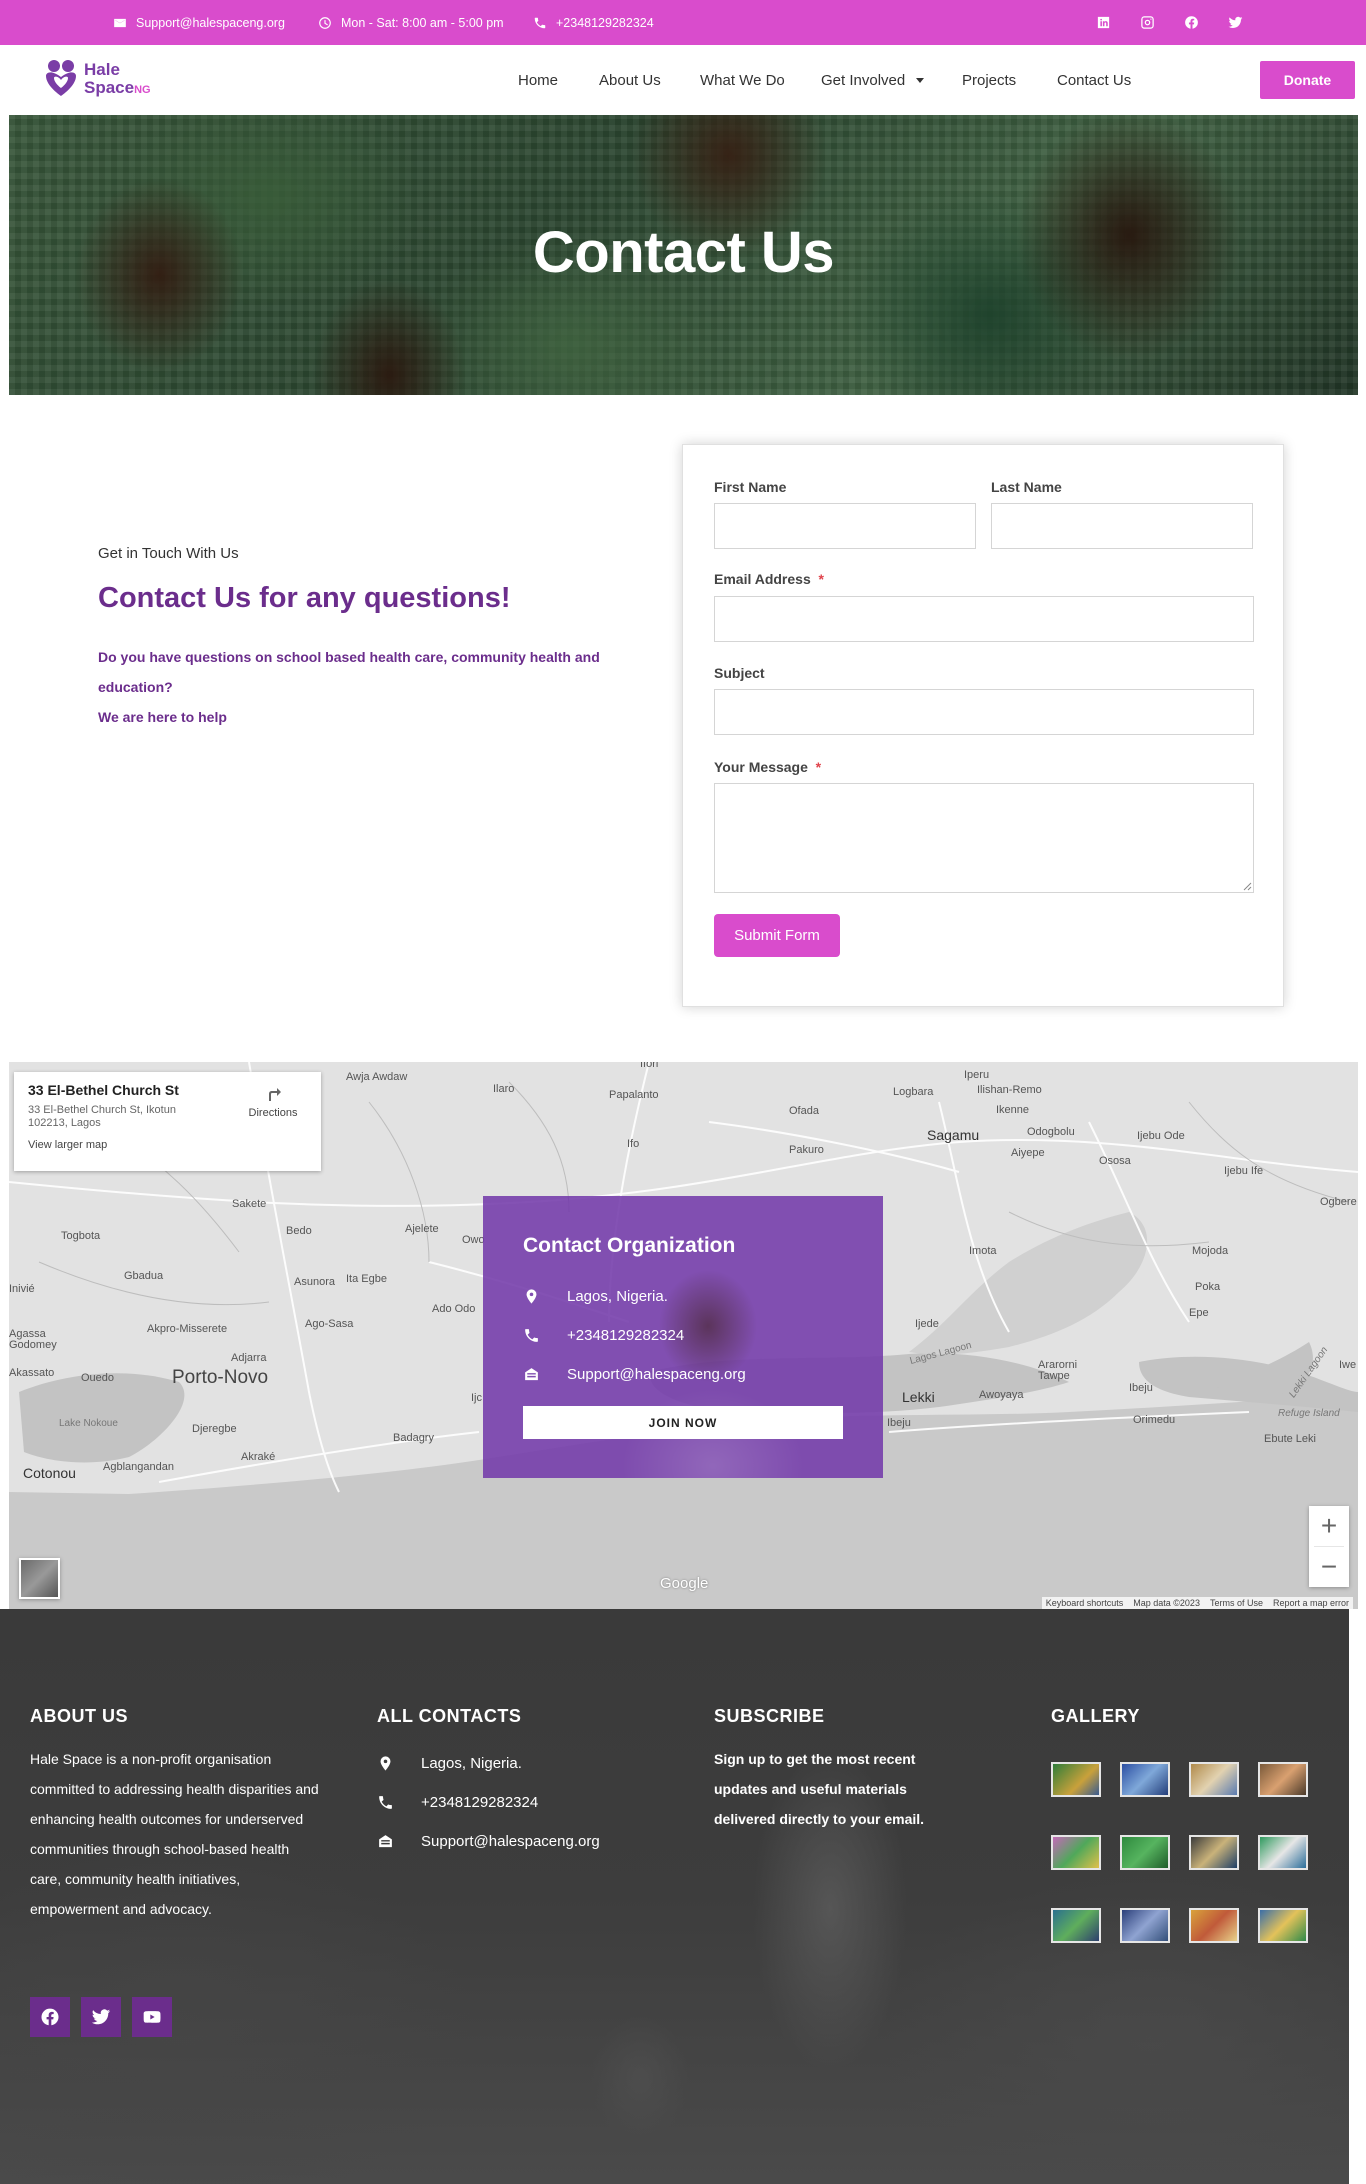  I want to click on footer-about-title: ABOUT US, so click(79, 1716).